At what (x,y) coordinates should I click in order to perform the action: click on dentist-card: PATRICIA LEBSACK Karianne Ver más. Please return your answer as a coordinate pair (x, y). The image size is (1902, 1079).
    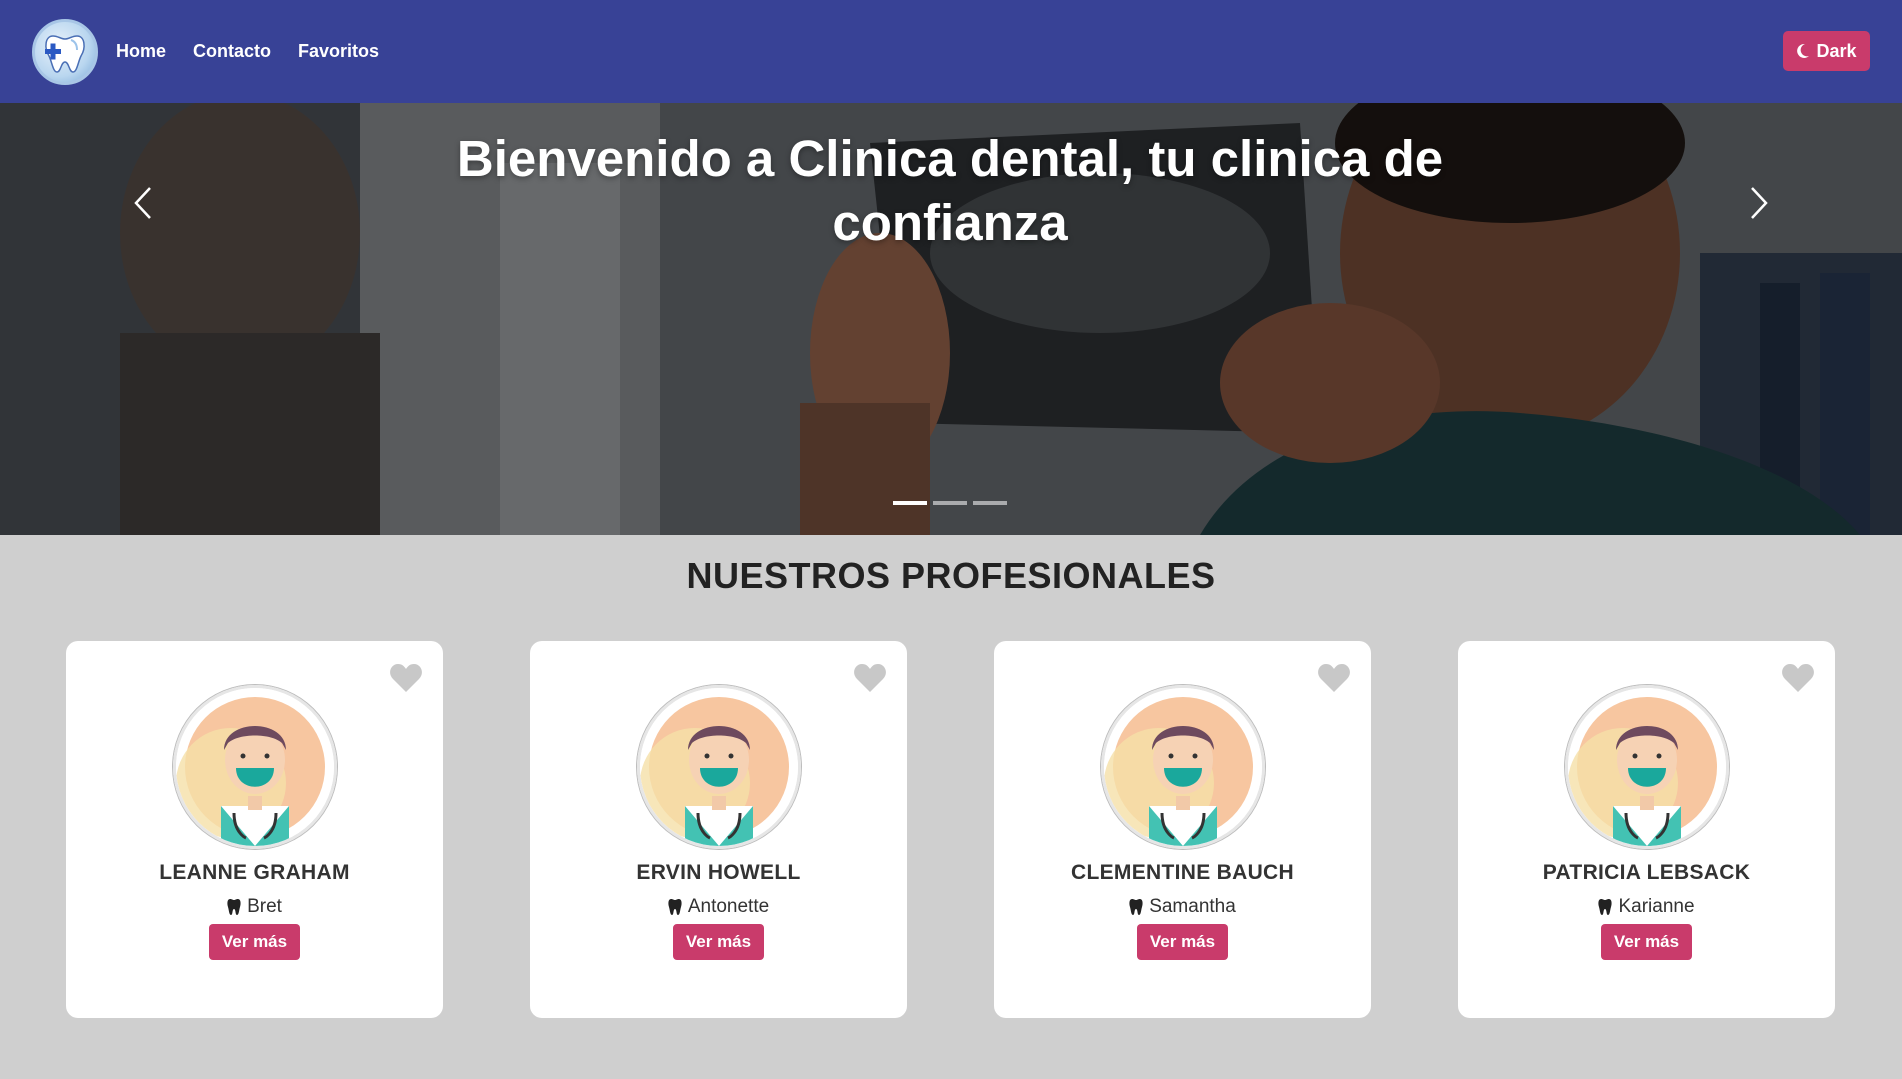
    Looking at the image, I should click on (1646, 829).